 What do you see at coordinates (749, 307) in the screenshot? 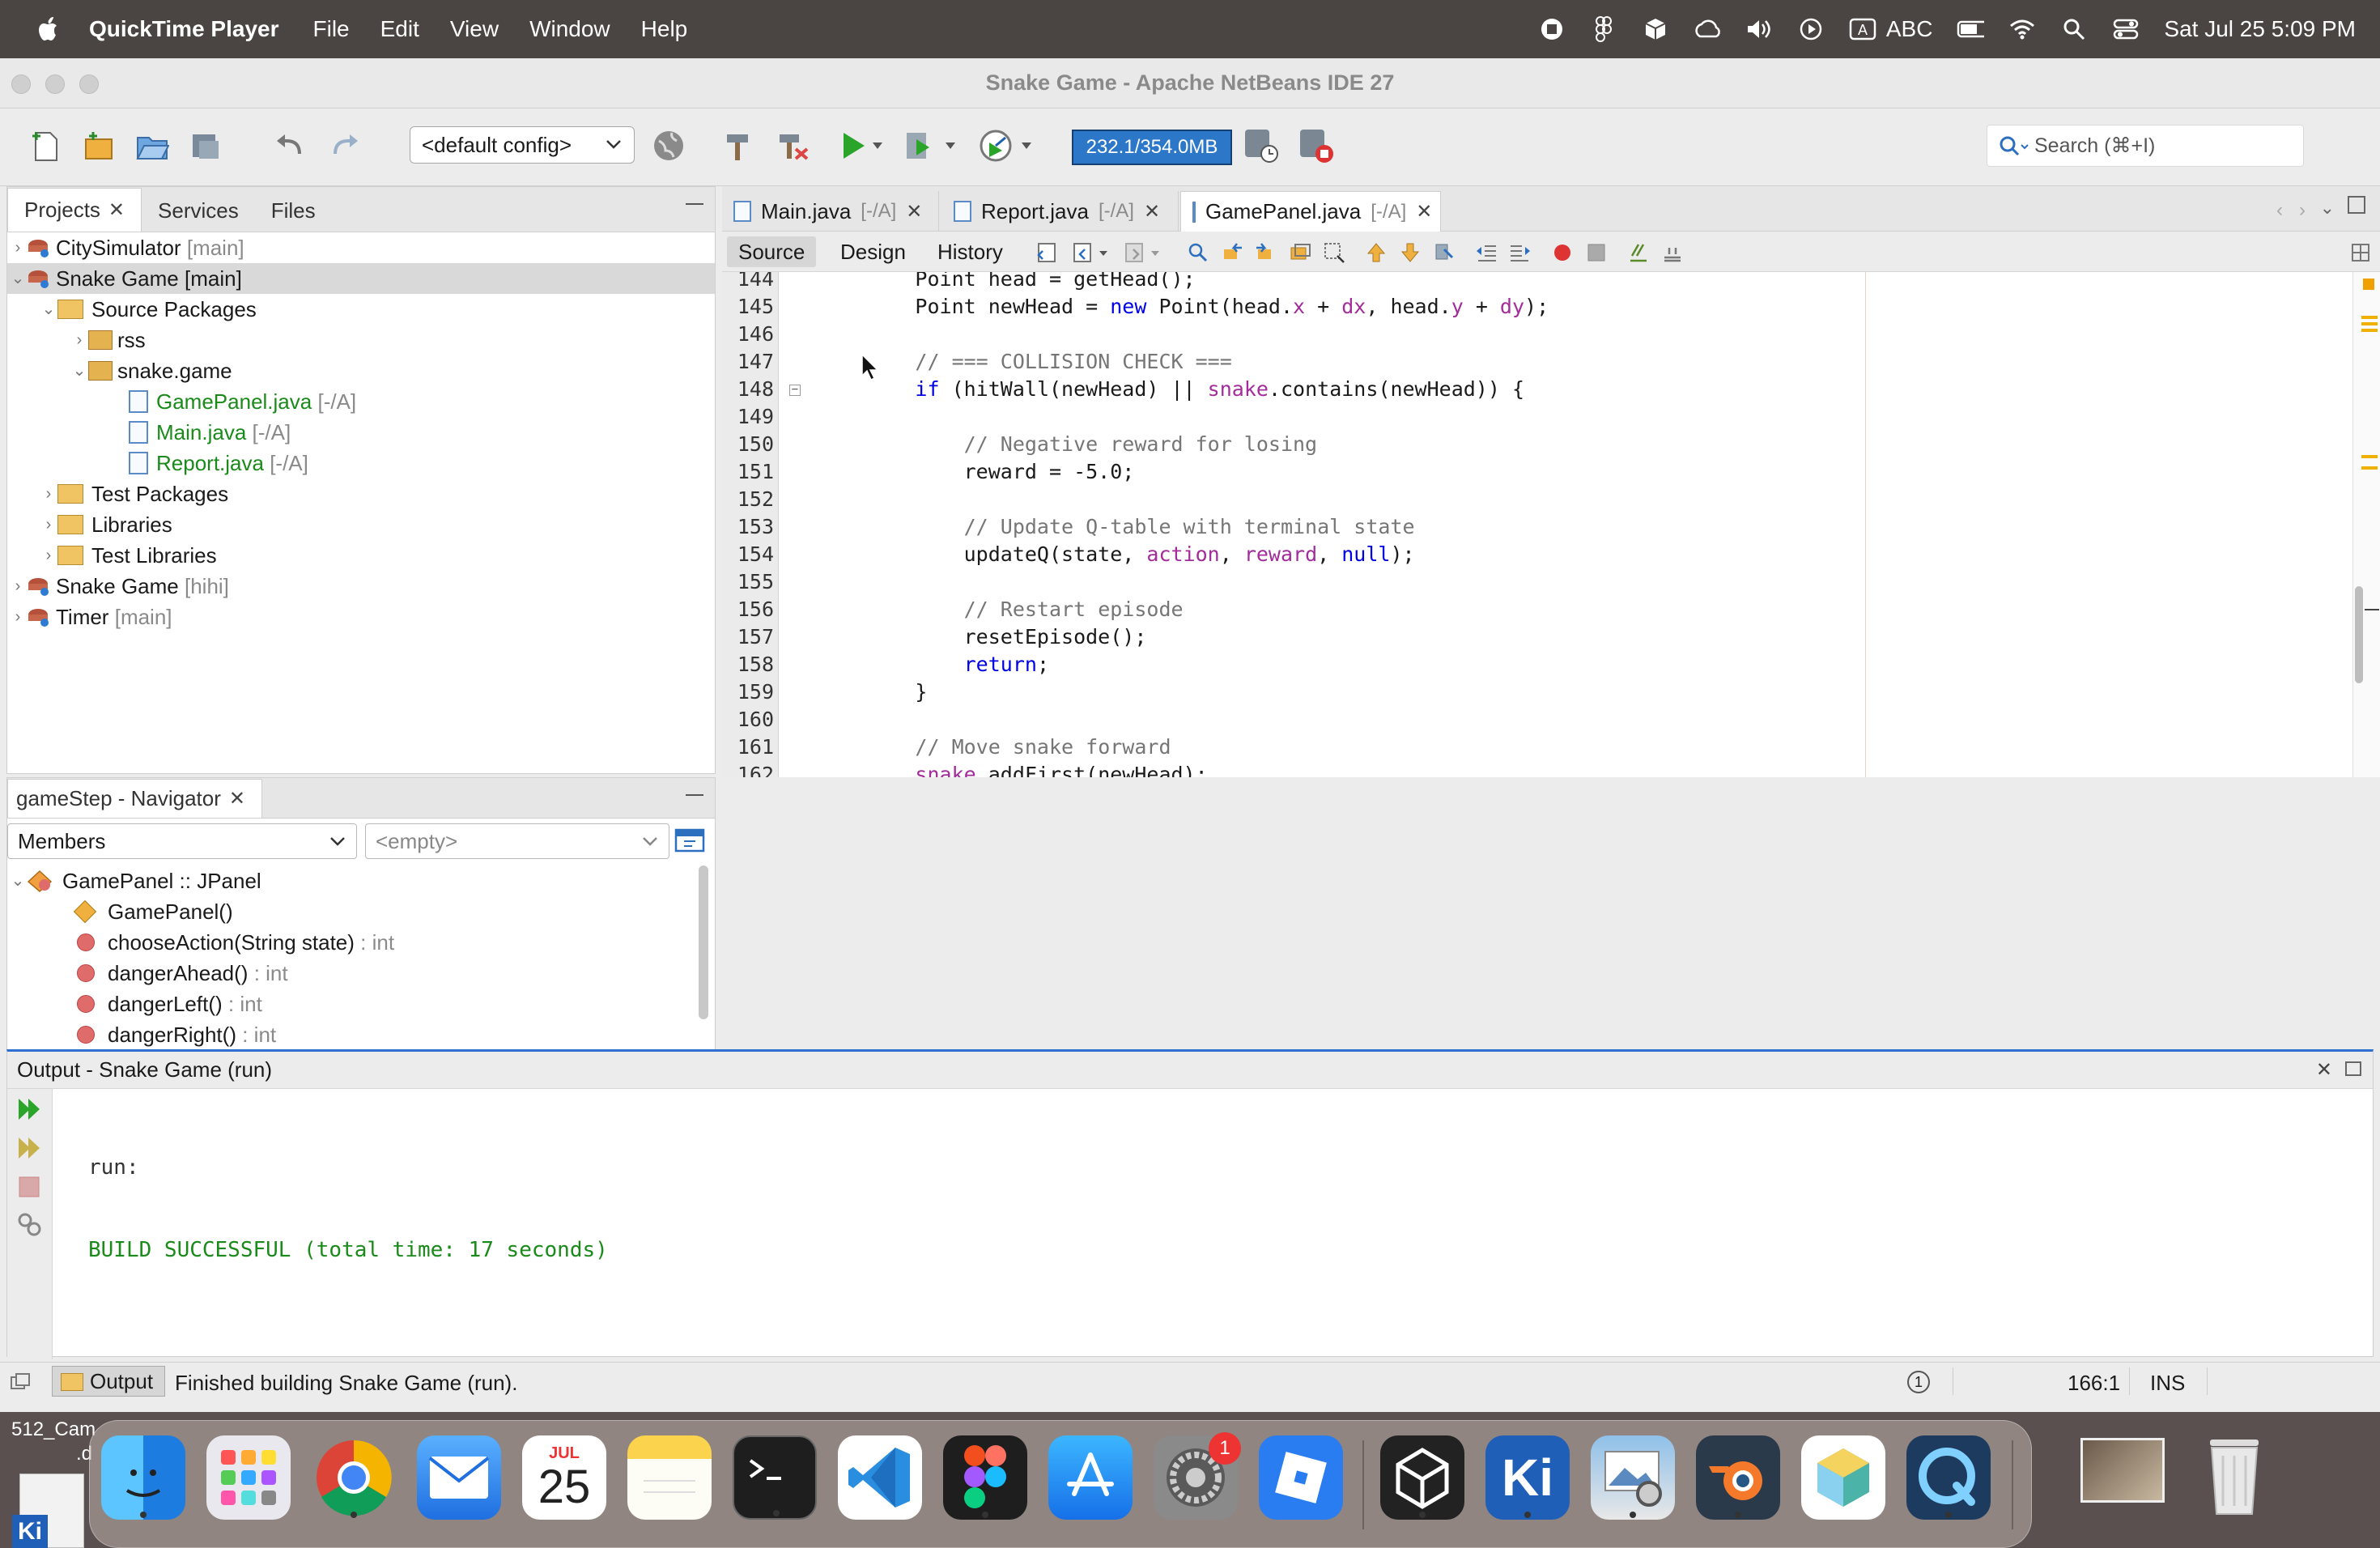
I see `line-number: 145` at bounding box center [749, 307].